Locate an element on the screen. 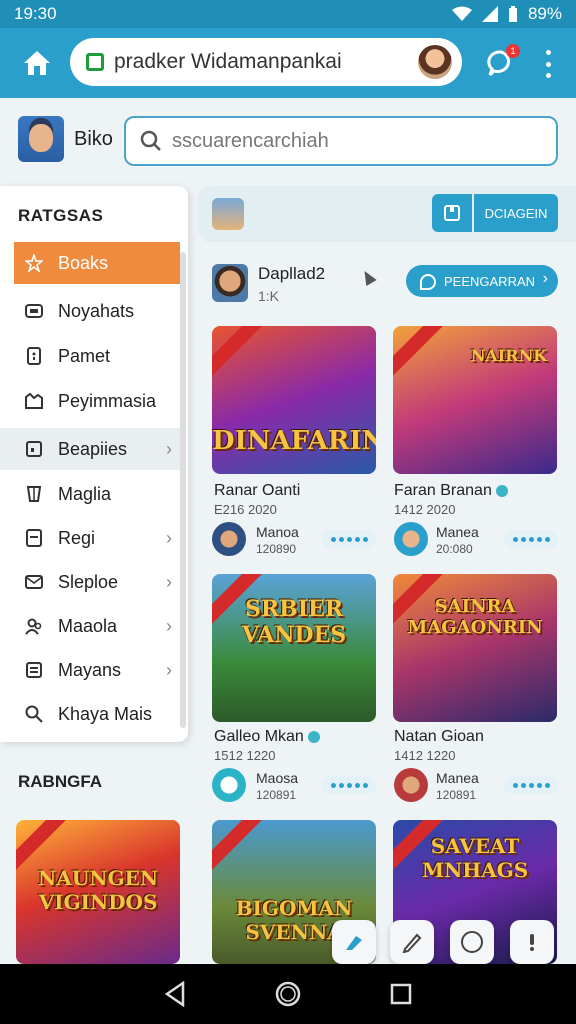 The image size is (576, 1024). sidebar-item-label: Mayans is located at coordinates (90, 669).